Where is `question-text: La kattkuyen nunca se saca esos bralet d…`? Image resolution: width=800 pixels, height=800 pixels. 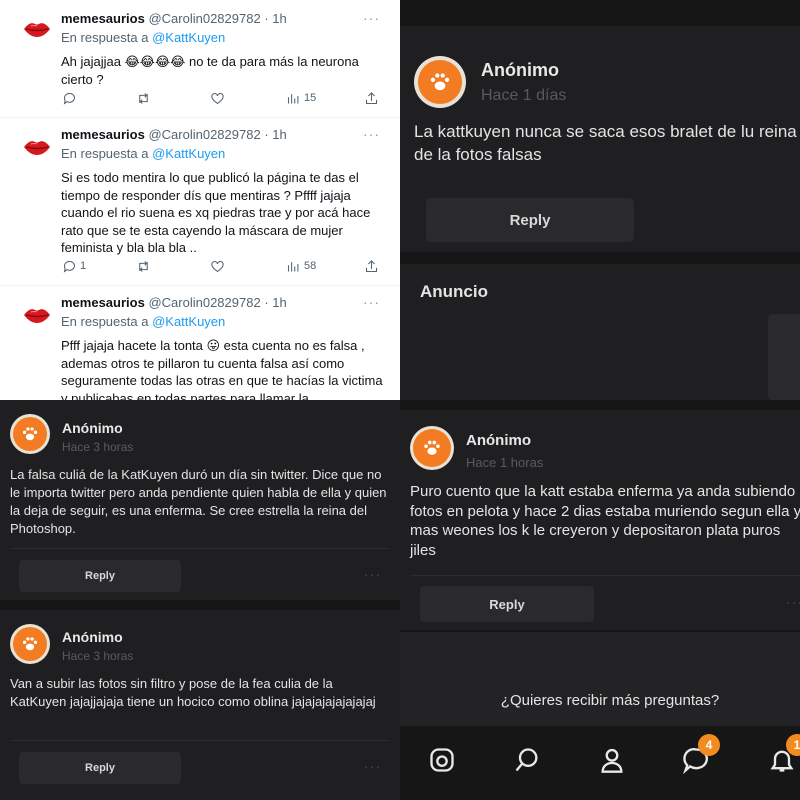 question-text: La kattkuyen nunca se saca esos bralet d… is located at coordinates (605, 143).